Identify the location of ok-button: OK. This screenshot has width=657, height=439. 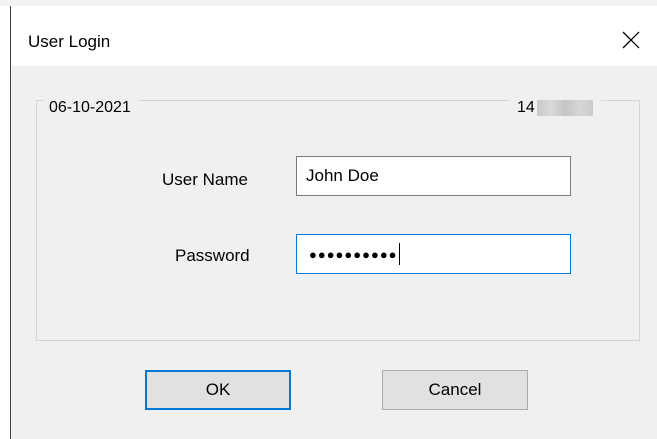
(218, 390).